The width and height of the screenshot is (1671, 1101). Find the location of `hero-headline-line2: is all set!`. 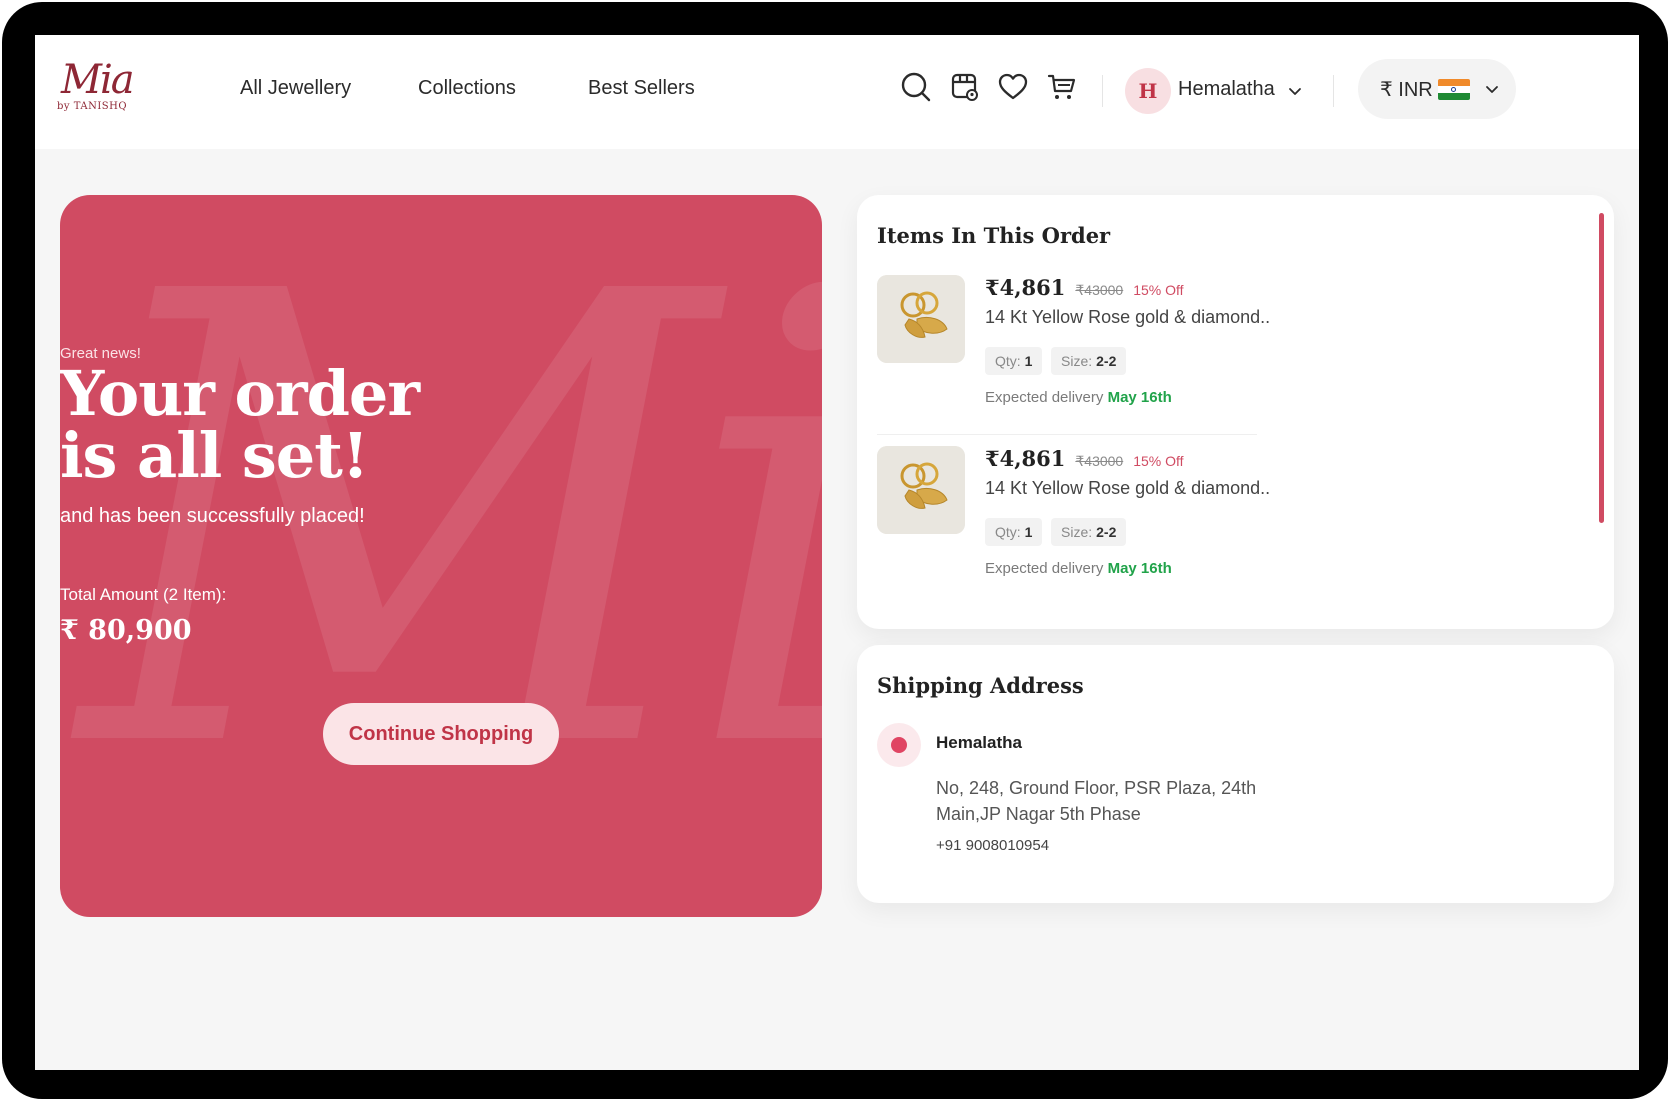

hero-headline-line2: is all set! is located at coordinates (214, 455).